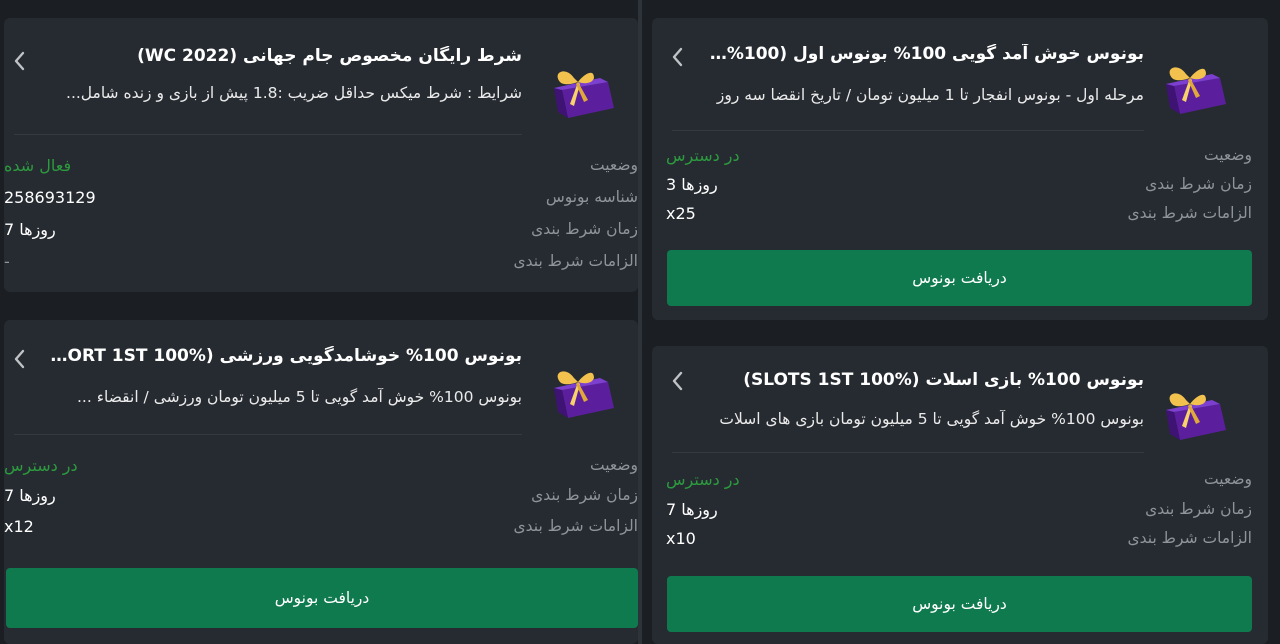 The image size is (1280, 644). Describe the element at coordinates (640, 322) in the screenshot. I see `panel-divider` at that location.